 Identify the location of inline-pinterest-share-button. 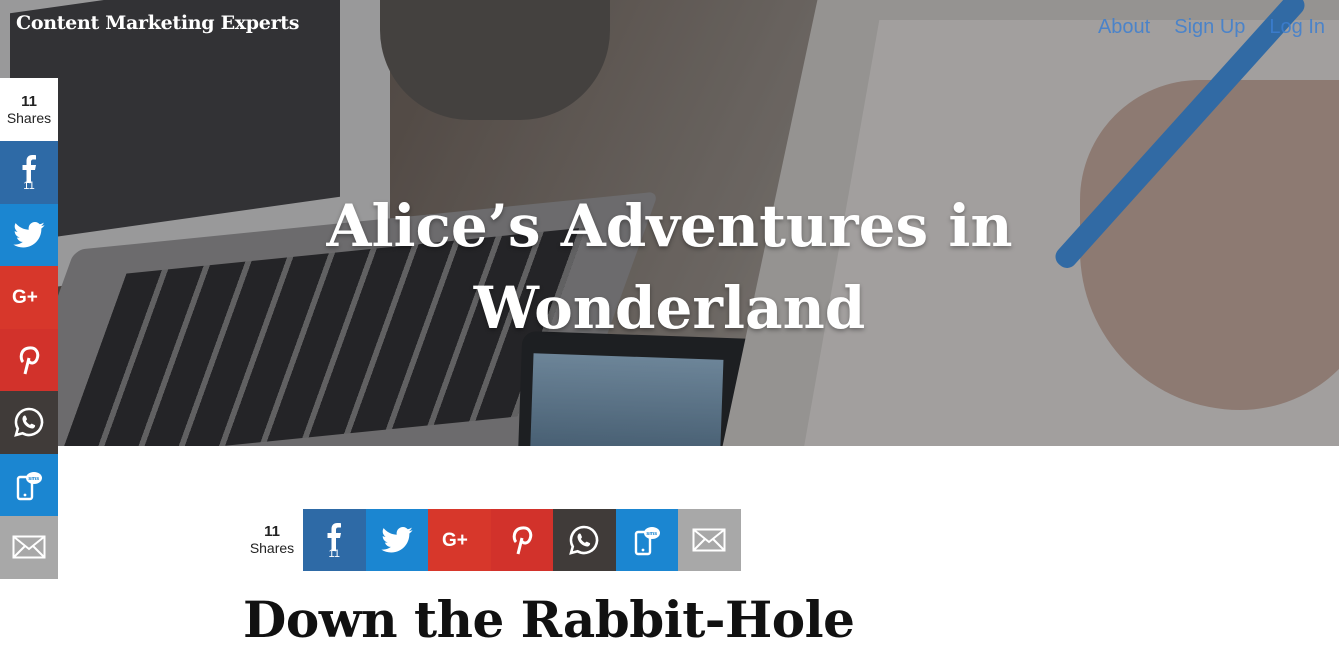
(521, 540).